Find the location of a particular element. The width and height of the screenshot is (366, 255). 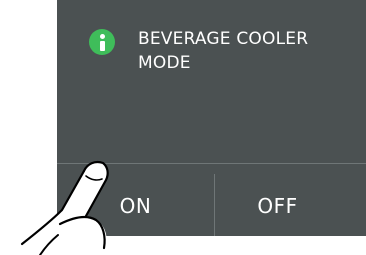

off-button: OFF is located at coordinates (290, 200).